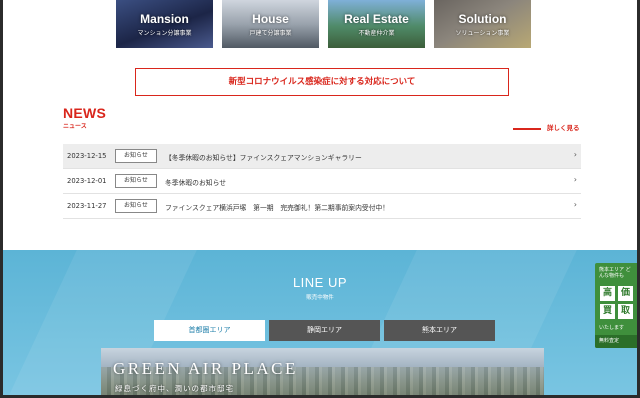  I want to click on news-more-link: 詳しく見る, so click(548, 127).